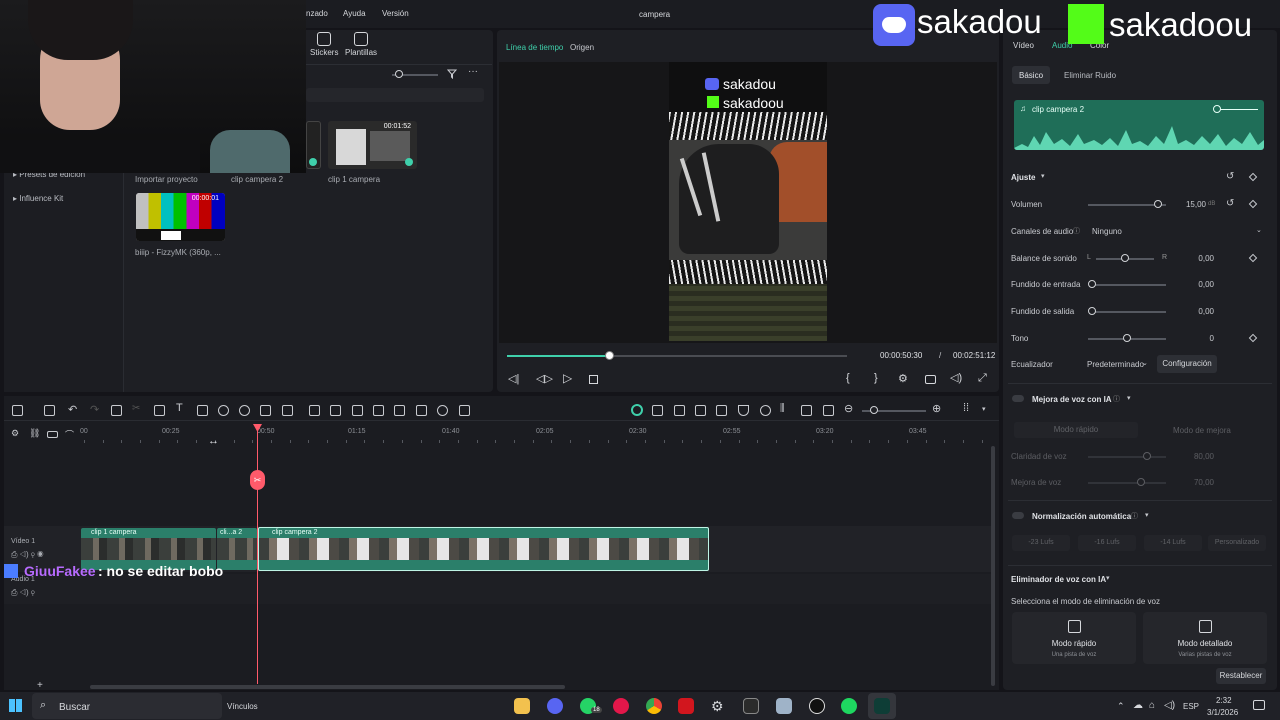 The width and height of the screenshot is (1280, 720). I want to click on tab-source: Origen, so click(582, 47).